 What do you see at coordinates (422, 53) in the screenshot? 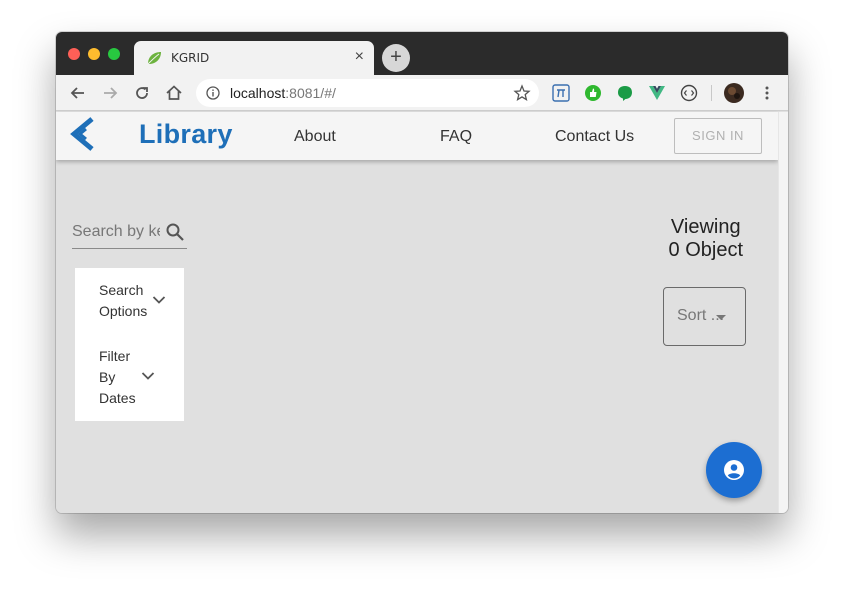
I see `browser-titlebar: KGRID × +` at bounding box center [422, 53].